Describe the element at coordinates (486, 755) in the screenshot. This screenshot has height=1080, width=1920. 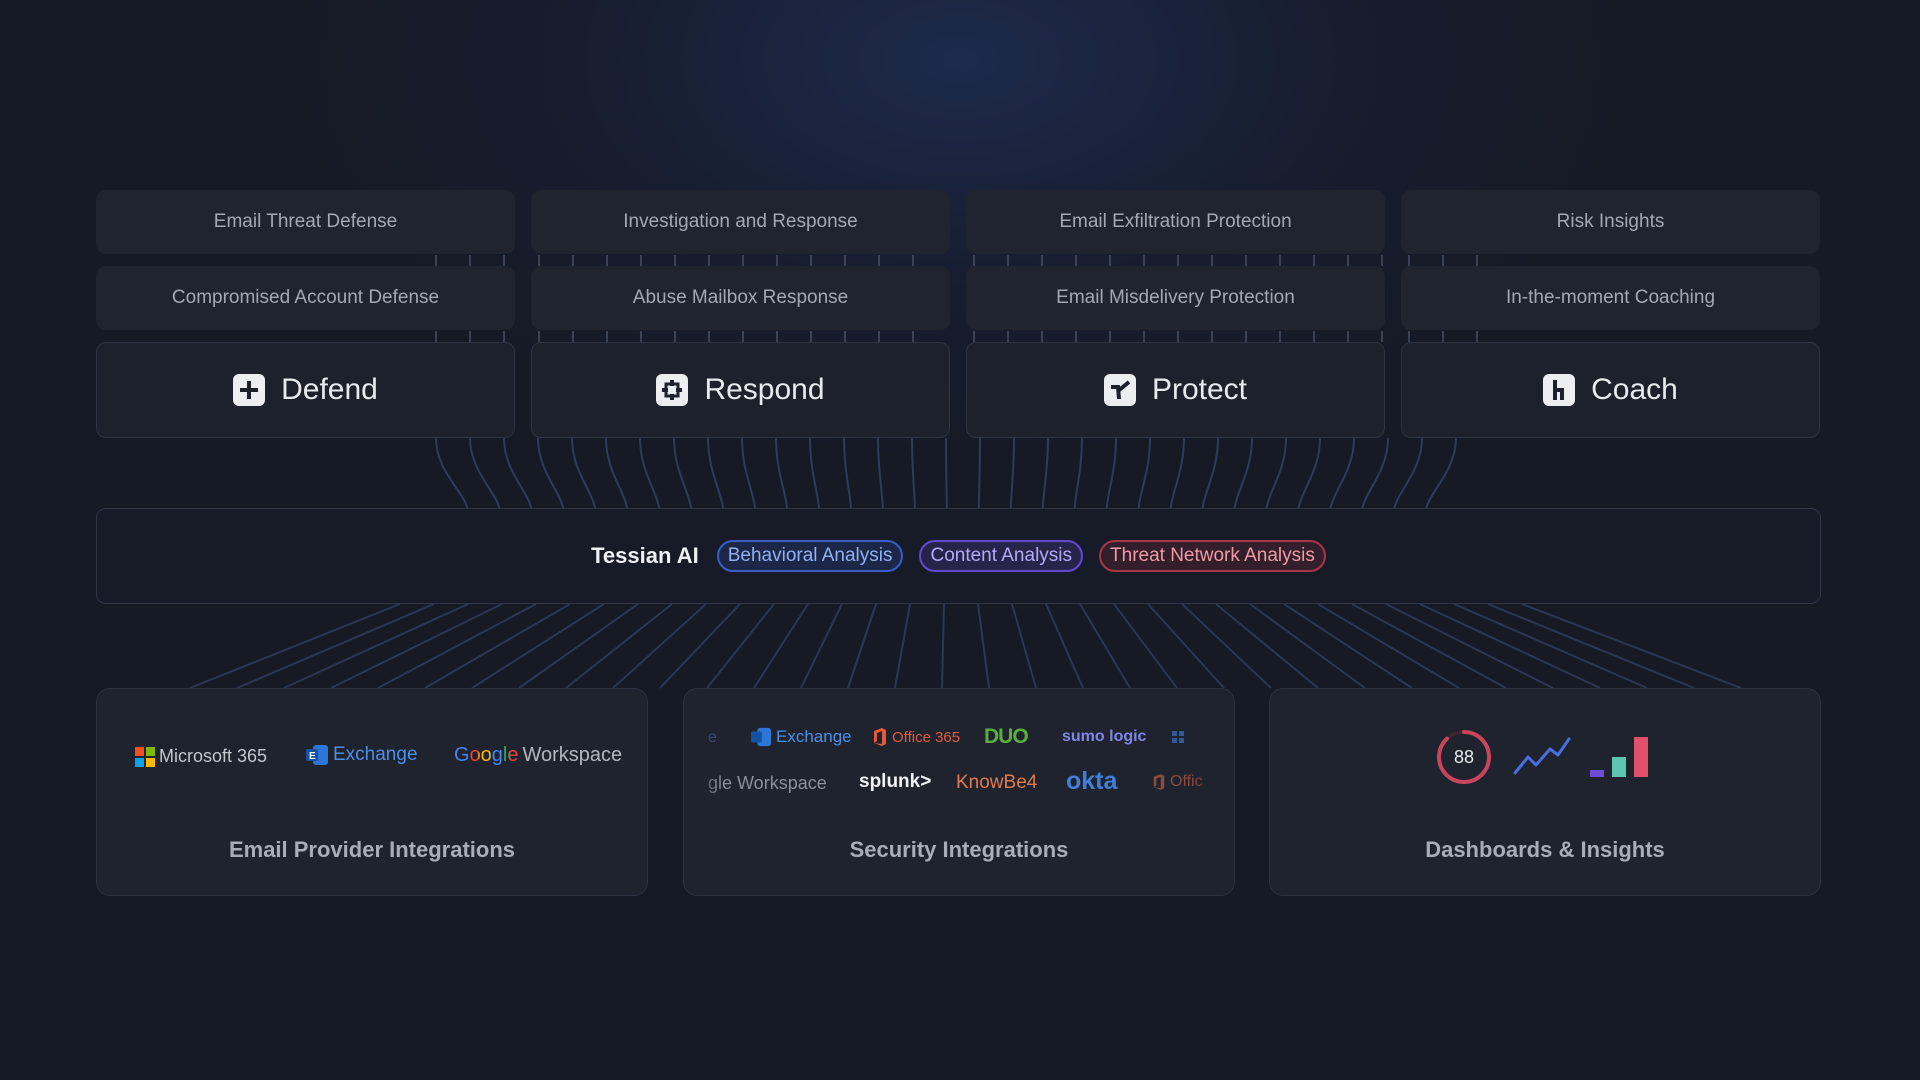
I see `logo-text-google: Google` at that location.